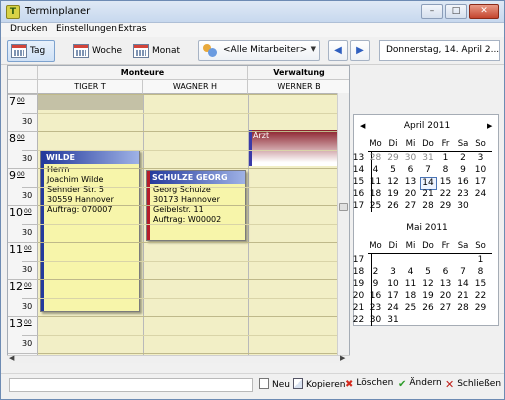  Describe the element at coordinates (299, 148) in the screenshot. I see `appointment-arzt: Arzt` at that location.